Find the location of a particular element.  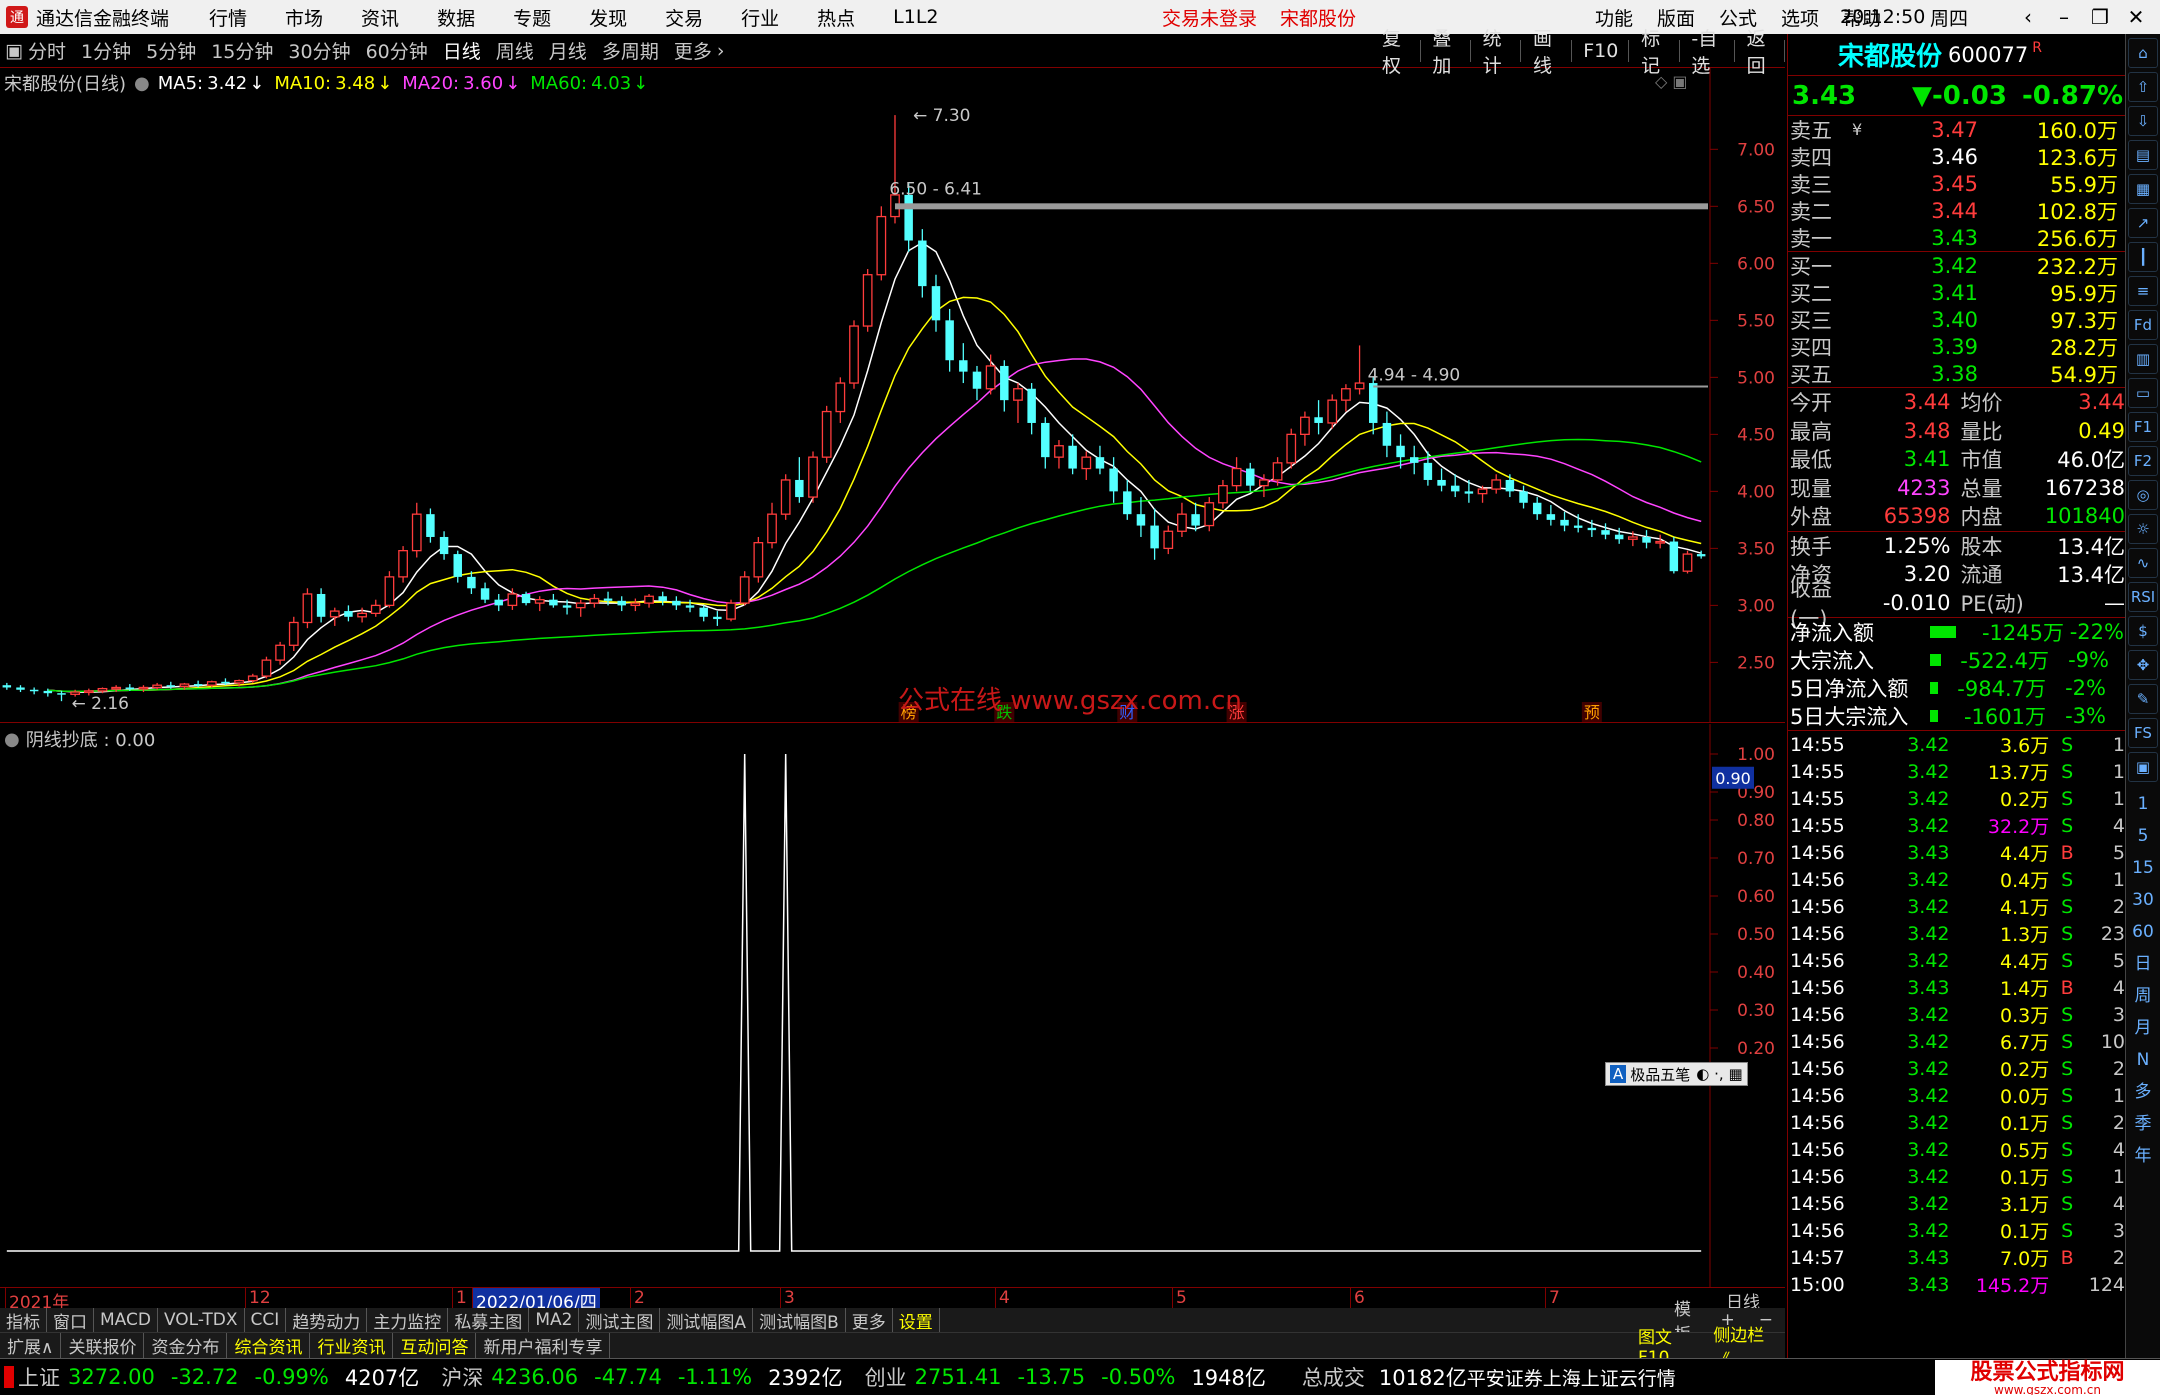

tool-period-0: 1 is located at coordinates (2143, 804).